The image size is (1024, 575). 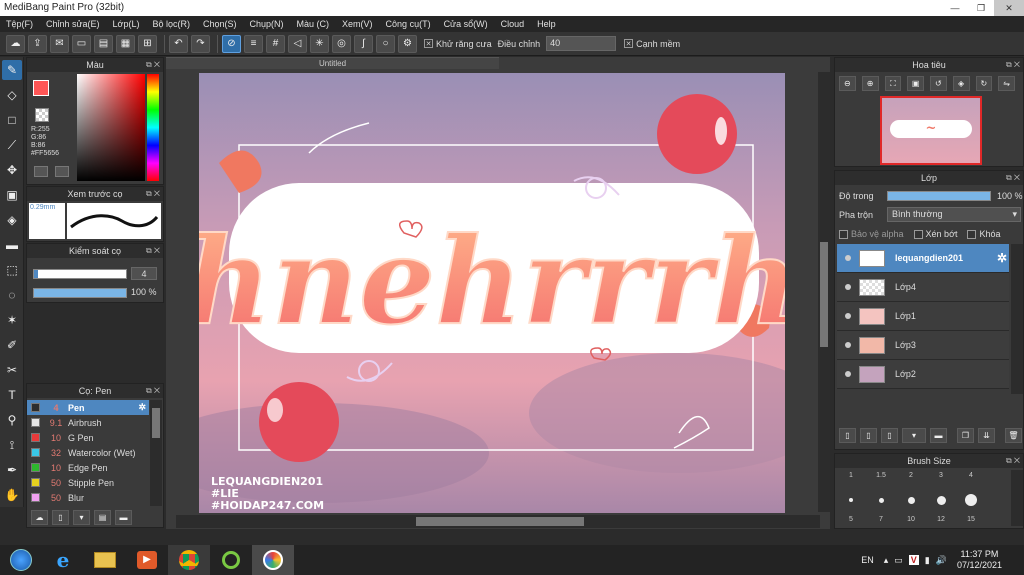 What do you see at coordinates (898, 560) in the screenshot?
I see `tray-device-icon: ▭` at bounding box center [898, 560].